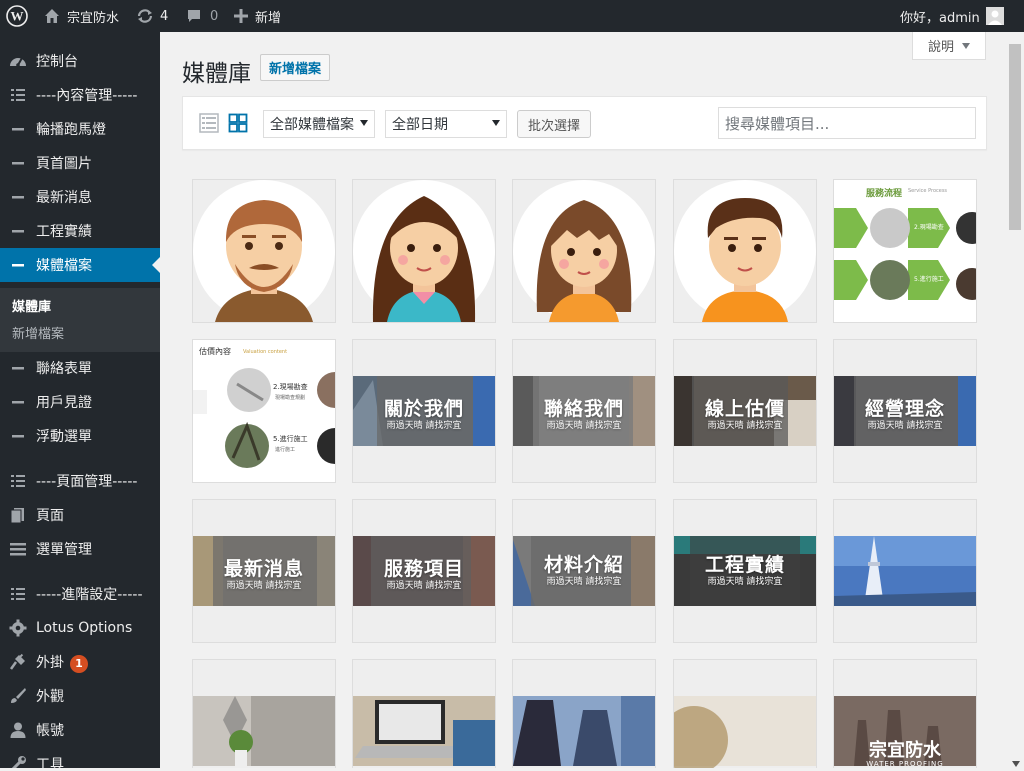 Image resolution: width=1024 pixels, height=771 pixels. I want to click on menu-plugins: 外掛 1, so click(80, 662).